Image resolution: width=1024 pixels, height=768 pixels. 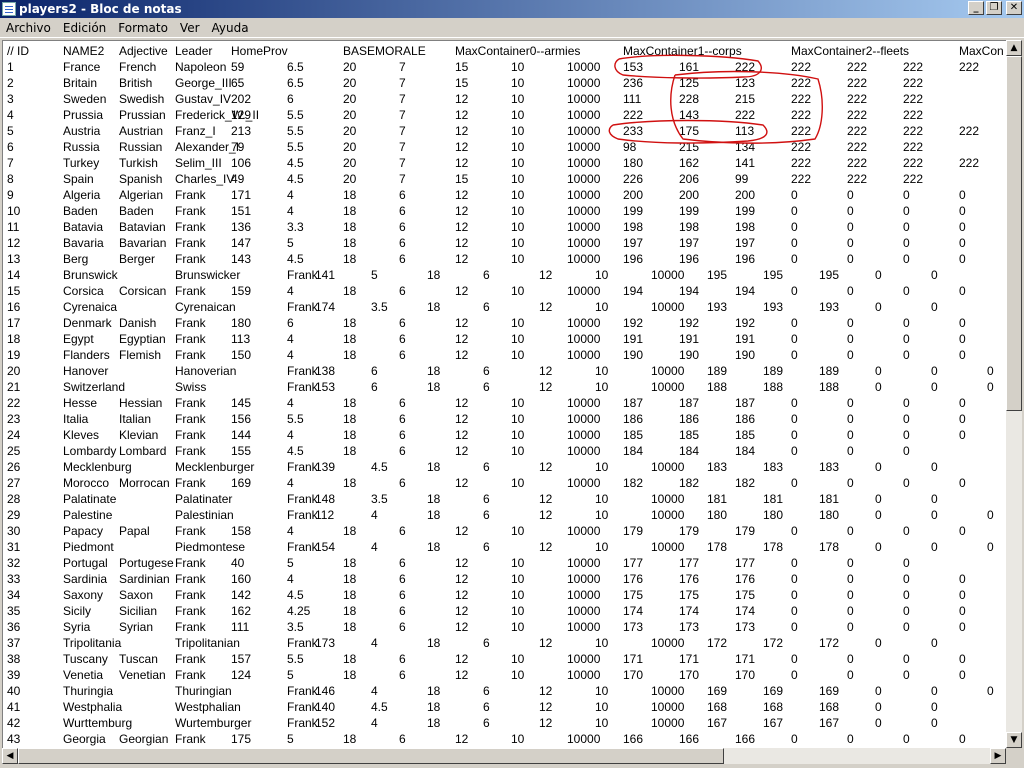 I want to click on horizontal-scroll-thumb, so click(x=371, y=756).